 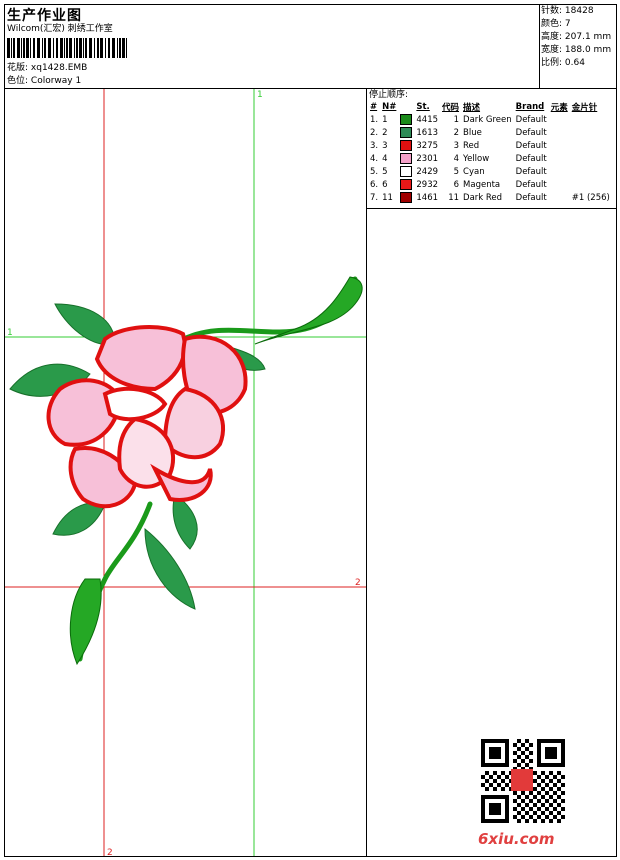 I want to click on lower-curl-leaf, so click(x=85, y=622).